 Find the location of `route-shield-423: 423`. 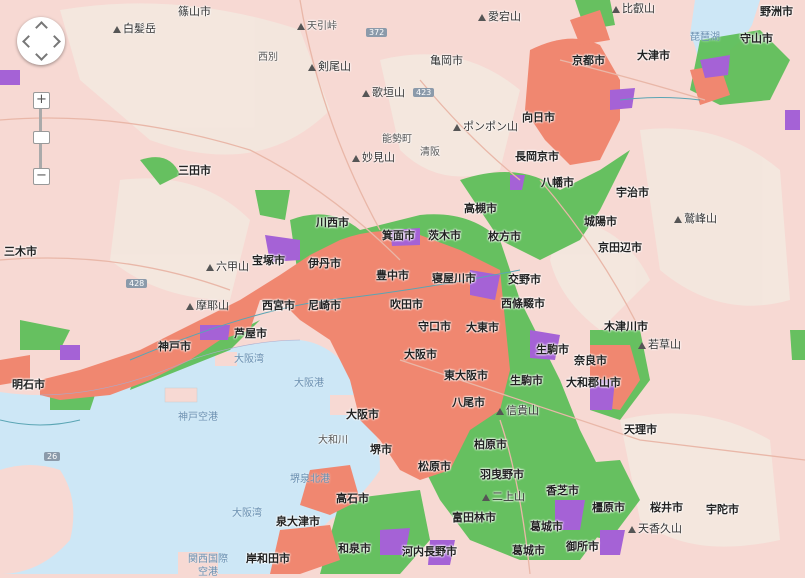

route-shield-423: 423 is located at coordinates (424, 92).